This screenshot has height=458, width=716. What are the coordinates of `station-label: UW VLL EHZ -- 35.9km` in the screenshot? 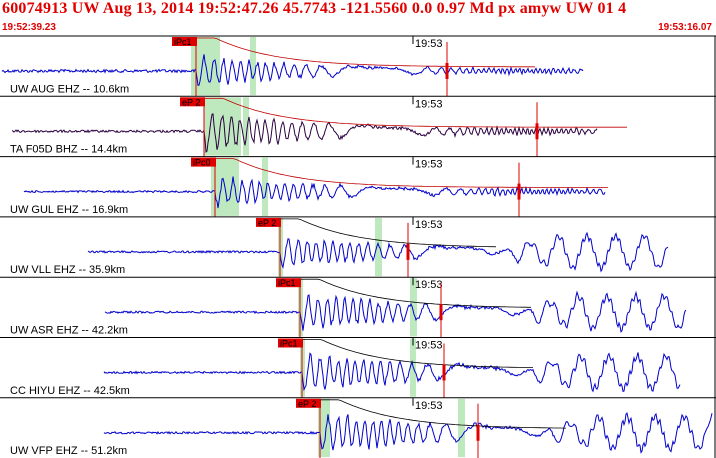 It's located at (67, 270).